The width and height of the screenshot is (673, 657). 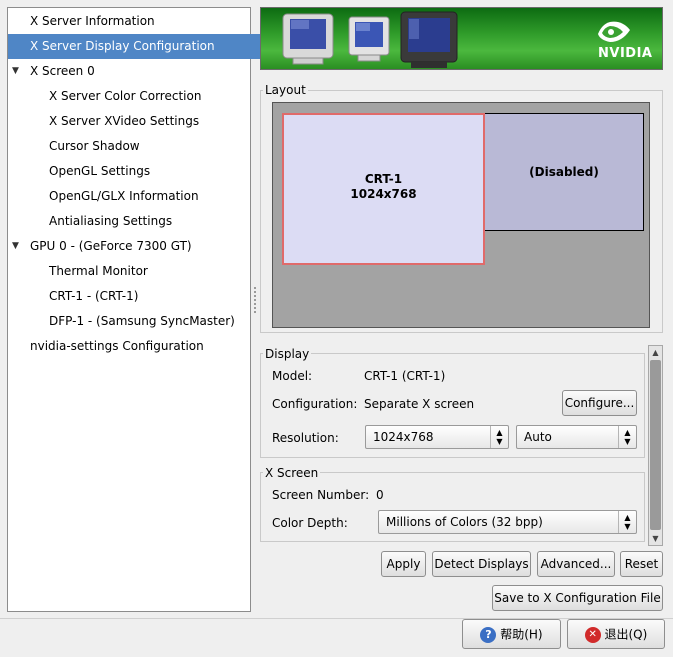 What do you see at coordinates (321, 495) in the screenshot?
I see `screen-number-label: Screen Number:` at bounding box center [321, 495].